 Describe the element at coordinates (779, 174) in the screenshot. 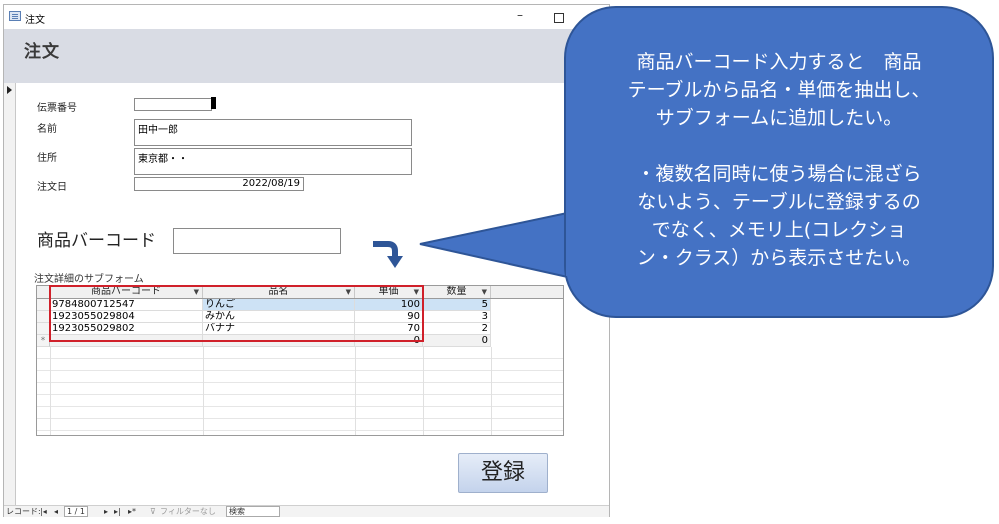

I see `callout-line: ・複数名同時に使う場合に混ざら` at that location.